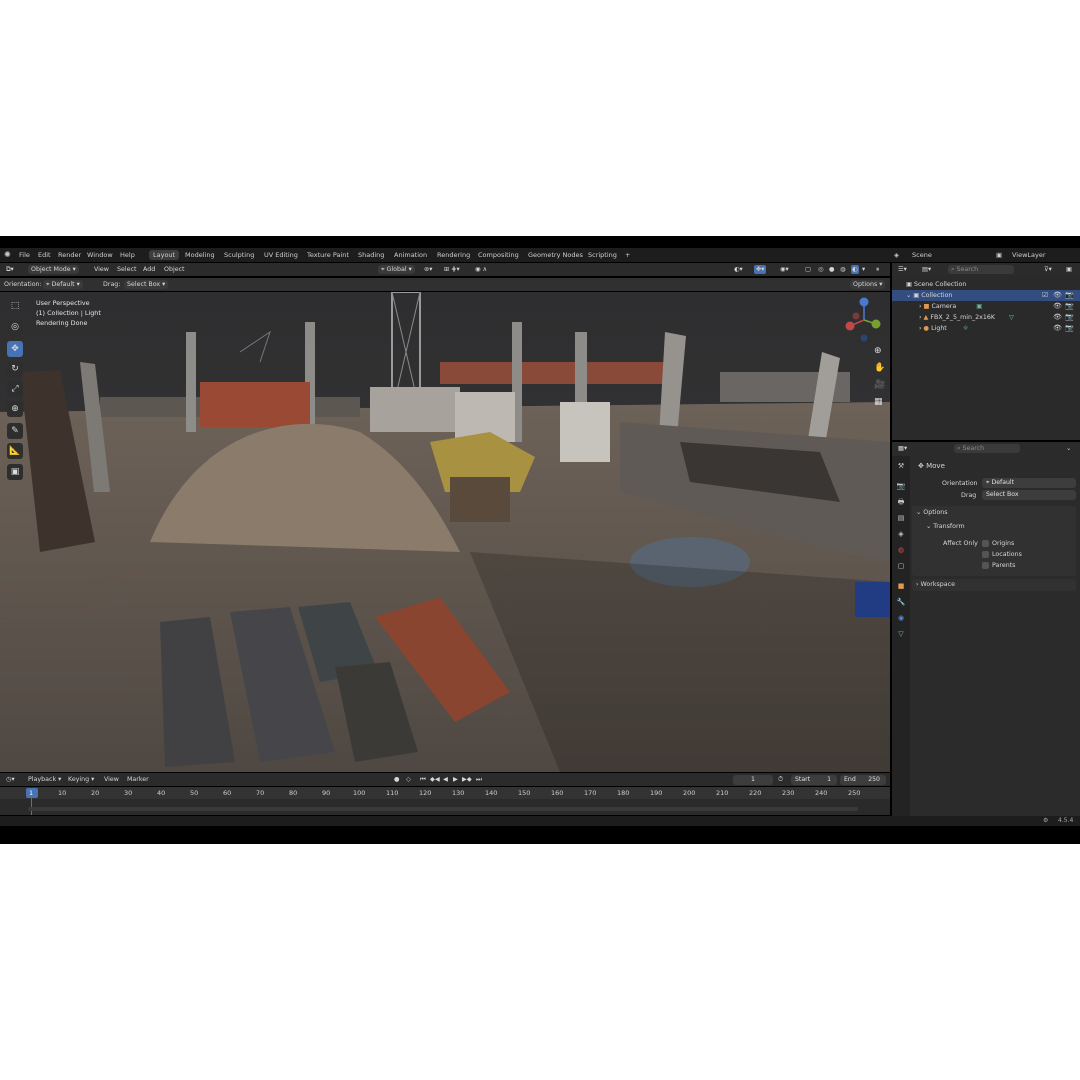  I want to click on measure-tool: 📐, so click(15, 451).